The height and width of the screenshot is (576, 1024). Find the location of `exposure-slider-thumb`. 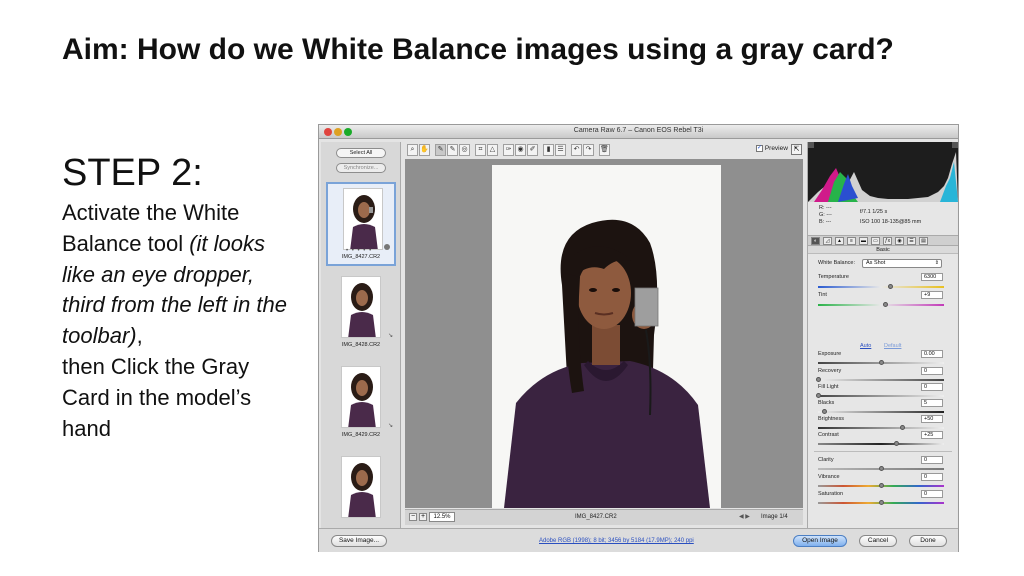

exposure-slider-thumb is located at coordinates (881, 362).